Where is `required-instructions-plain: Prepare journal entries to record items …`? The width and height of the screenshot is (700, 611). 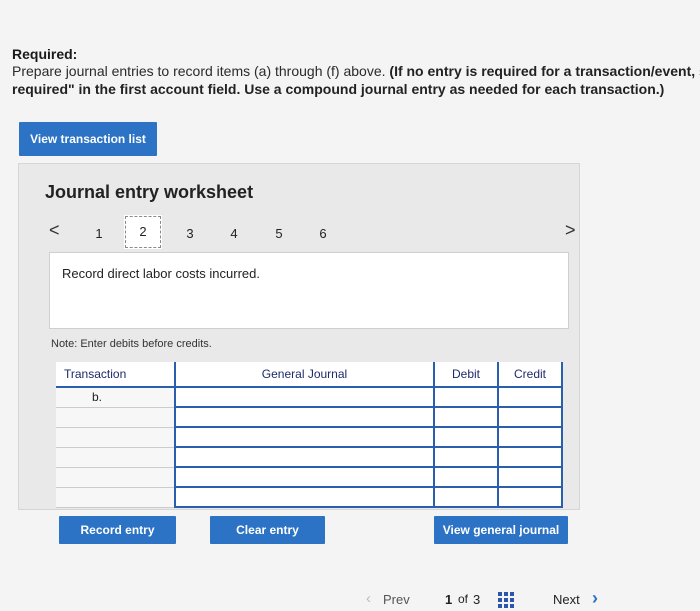 required-instructions-plain: Prepare journal entries to record items … is located at coordinates (201, 71).